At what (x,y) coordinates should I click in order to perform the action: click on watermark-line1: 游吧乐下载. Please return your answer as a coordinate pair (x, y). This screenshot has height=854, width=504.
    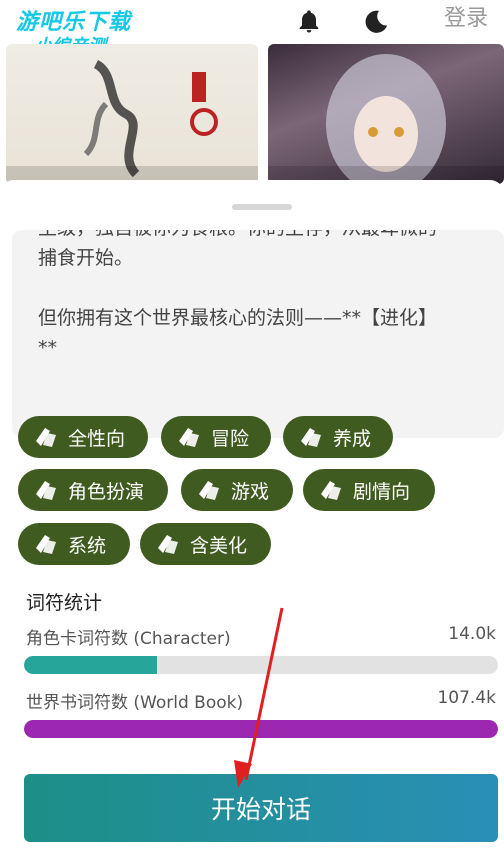
    Looking at the image, I should click on (74, 22).